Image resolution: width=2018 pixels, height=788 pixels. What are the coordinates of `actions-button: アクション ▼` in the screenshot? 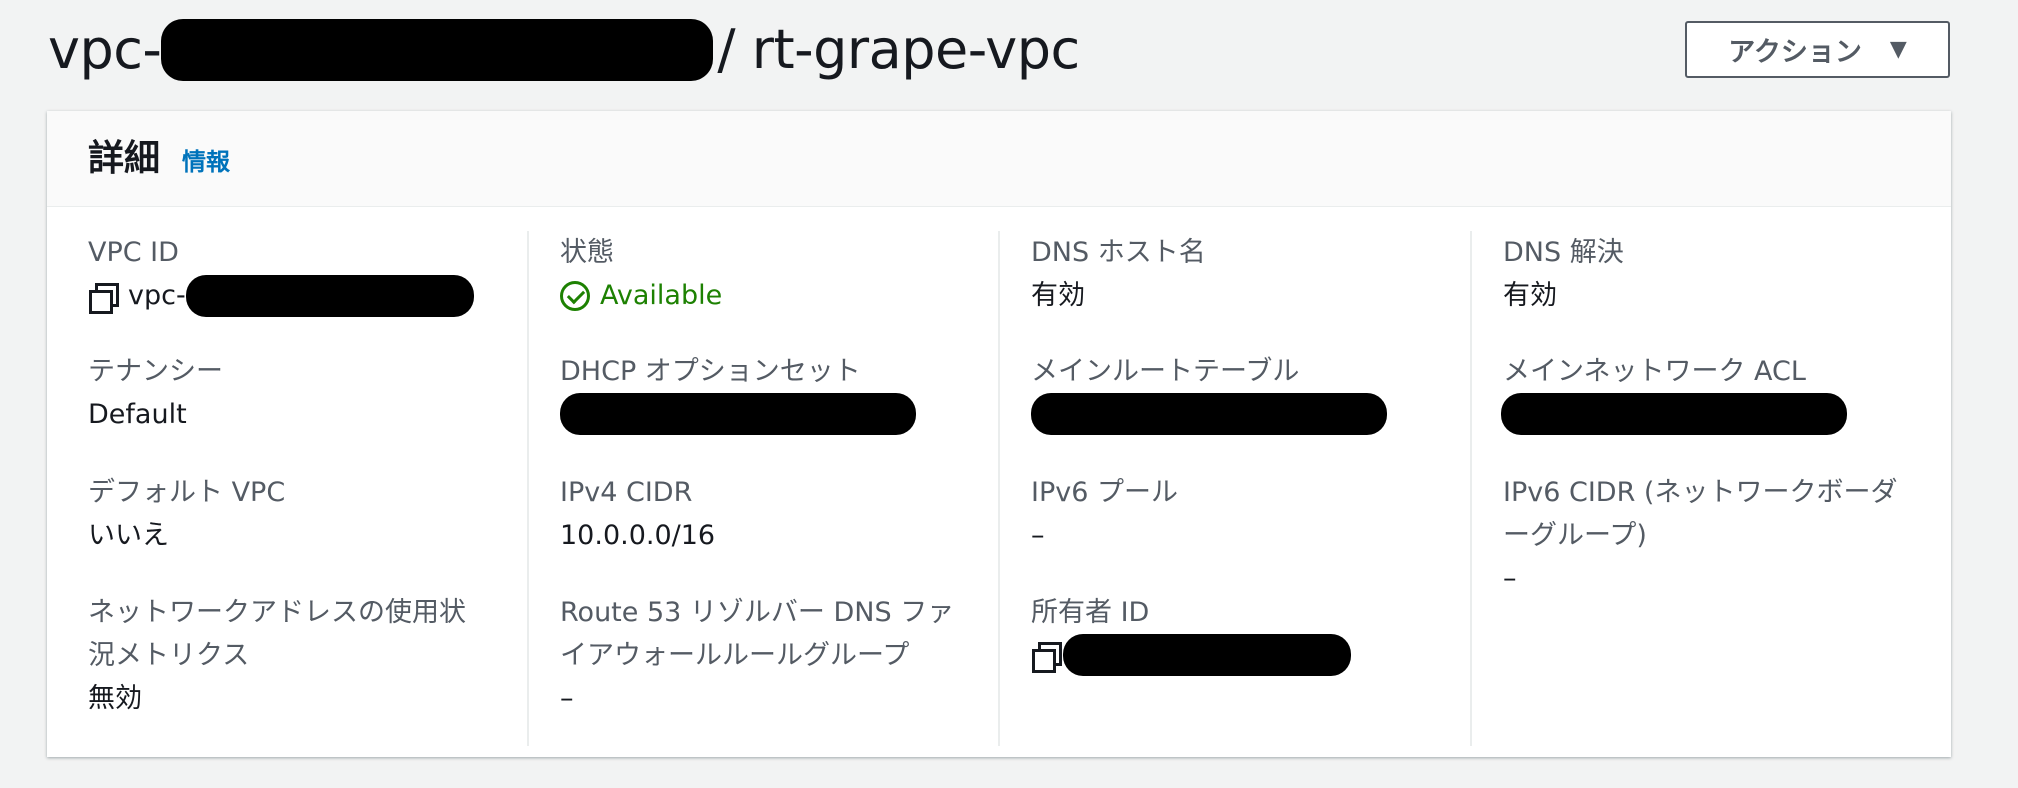 It's located at (1817, 49).